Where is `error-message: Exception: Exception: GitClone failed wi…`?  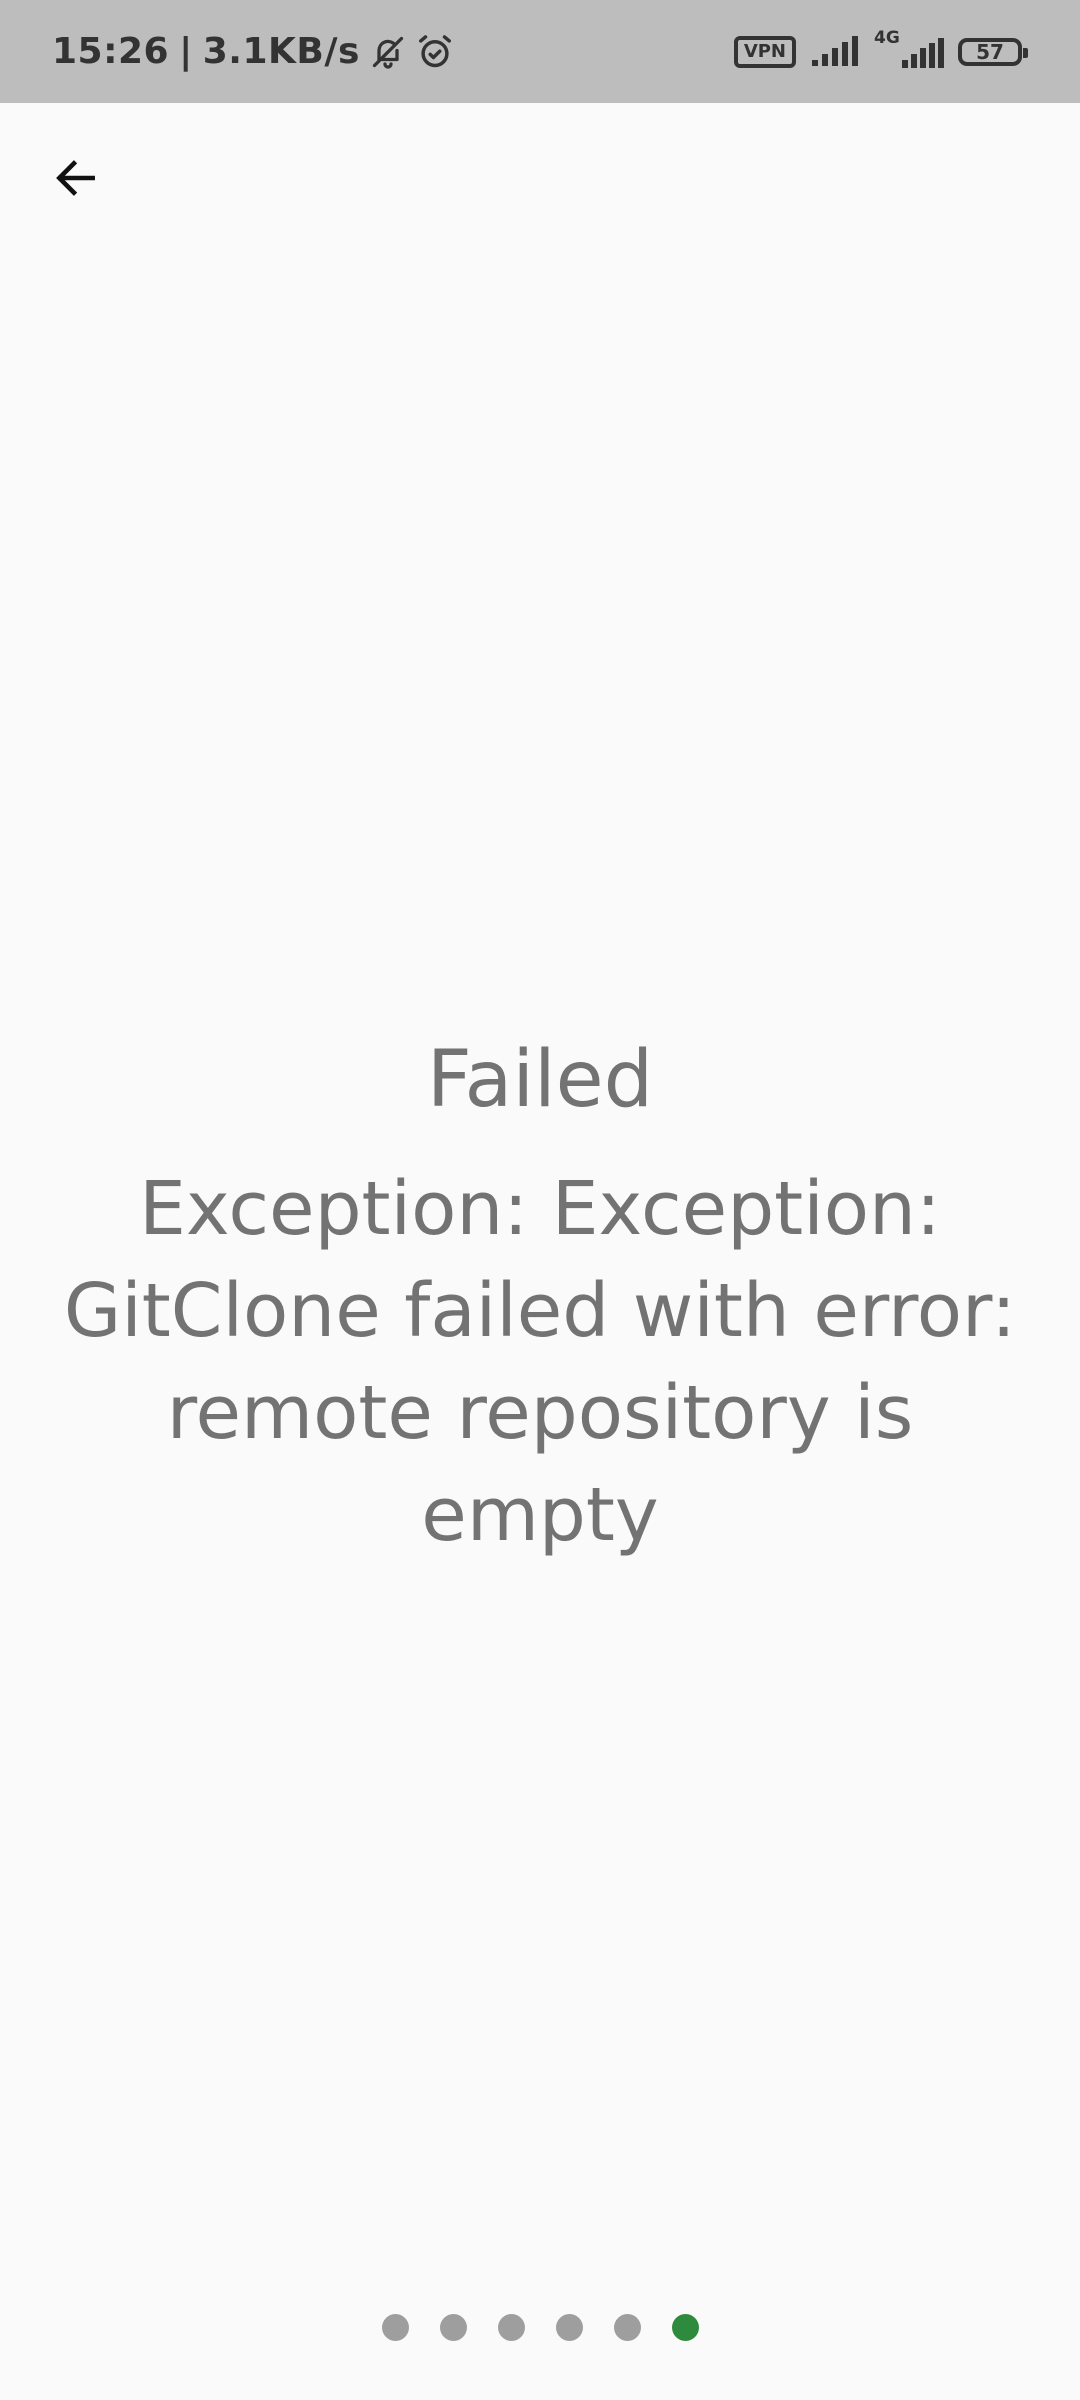 error-message: Exception: Exception: GitClone failed wi… is located at coordinates (540, 1362).